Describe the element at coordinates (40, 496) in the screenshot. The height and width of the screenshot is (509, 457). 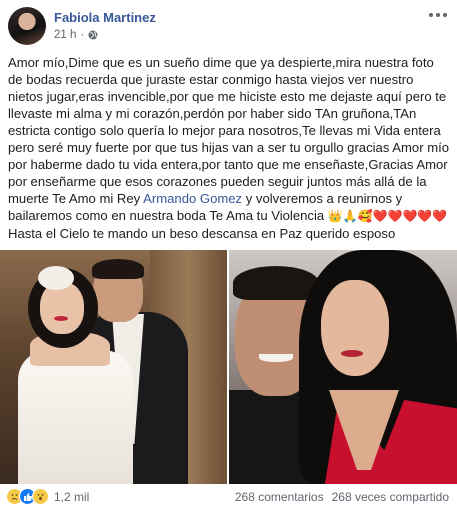
I see `wow-reaction-icon` at that location.